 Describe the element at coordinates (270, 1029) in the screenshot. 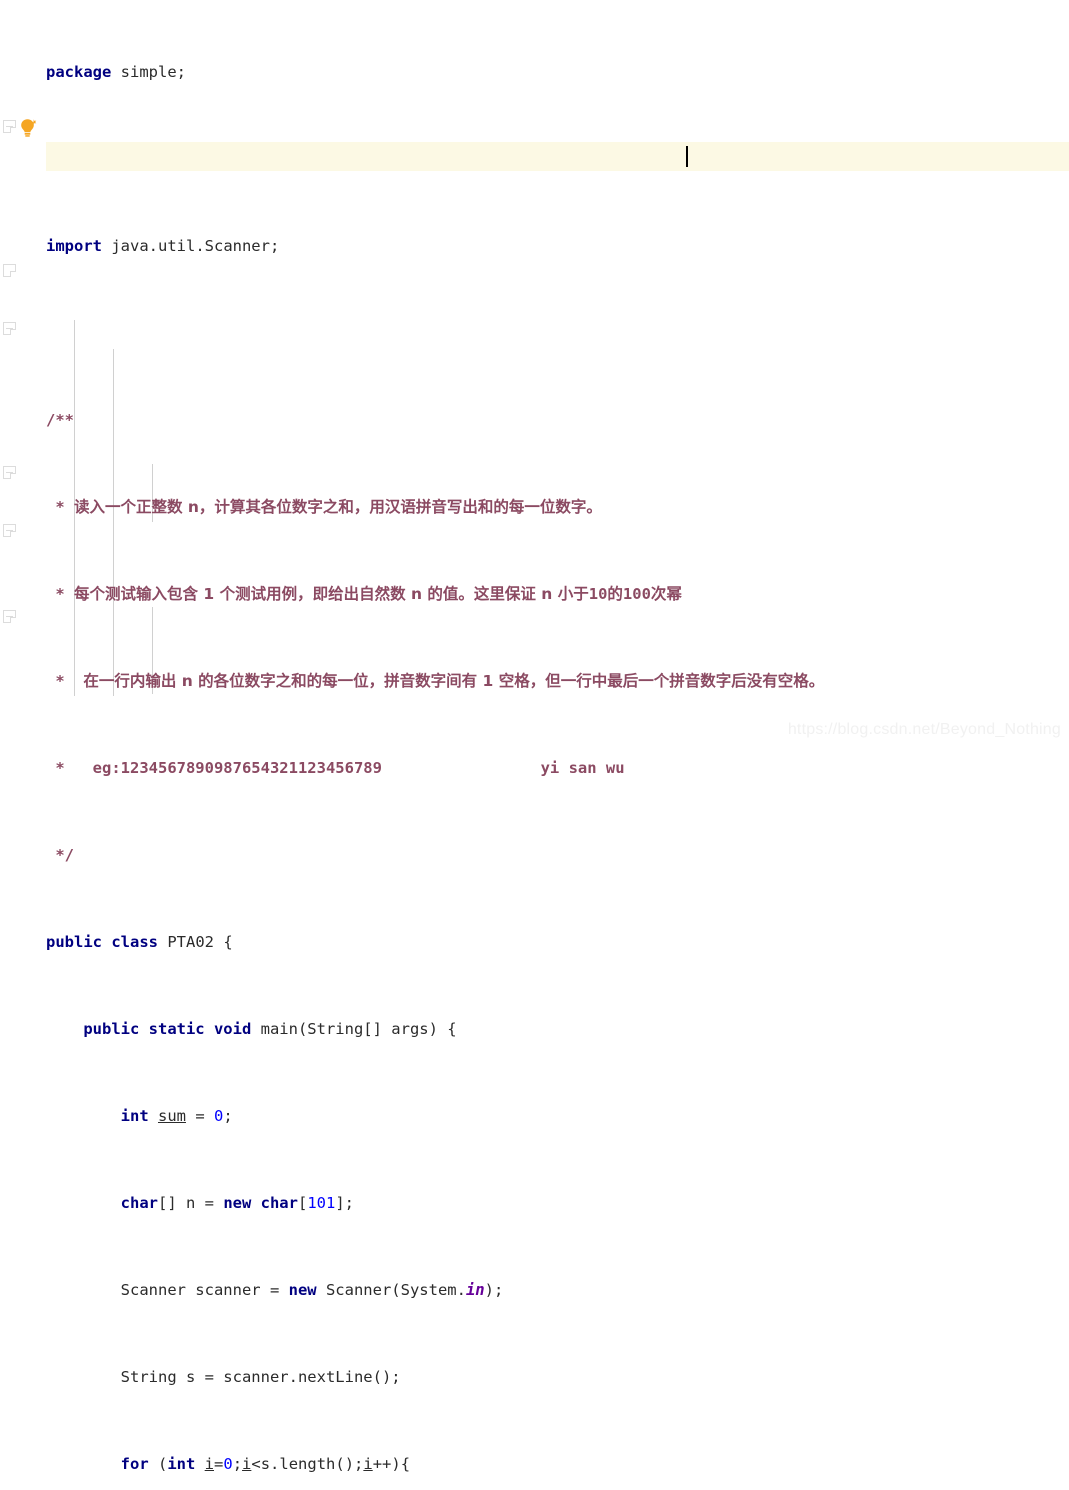

I see `code-line: public static void main(String[] args) {` at that location.